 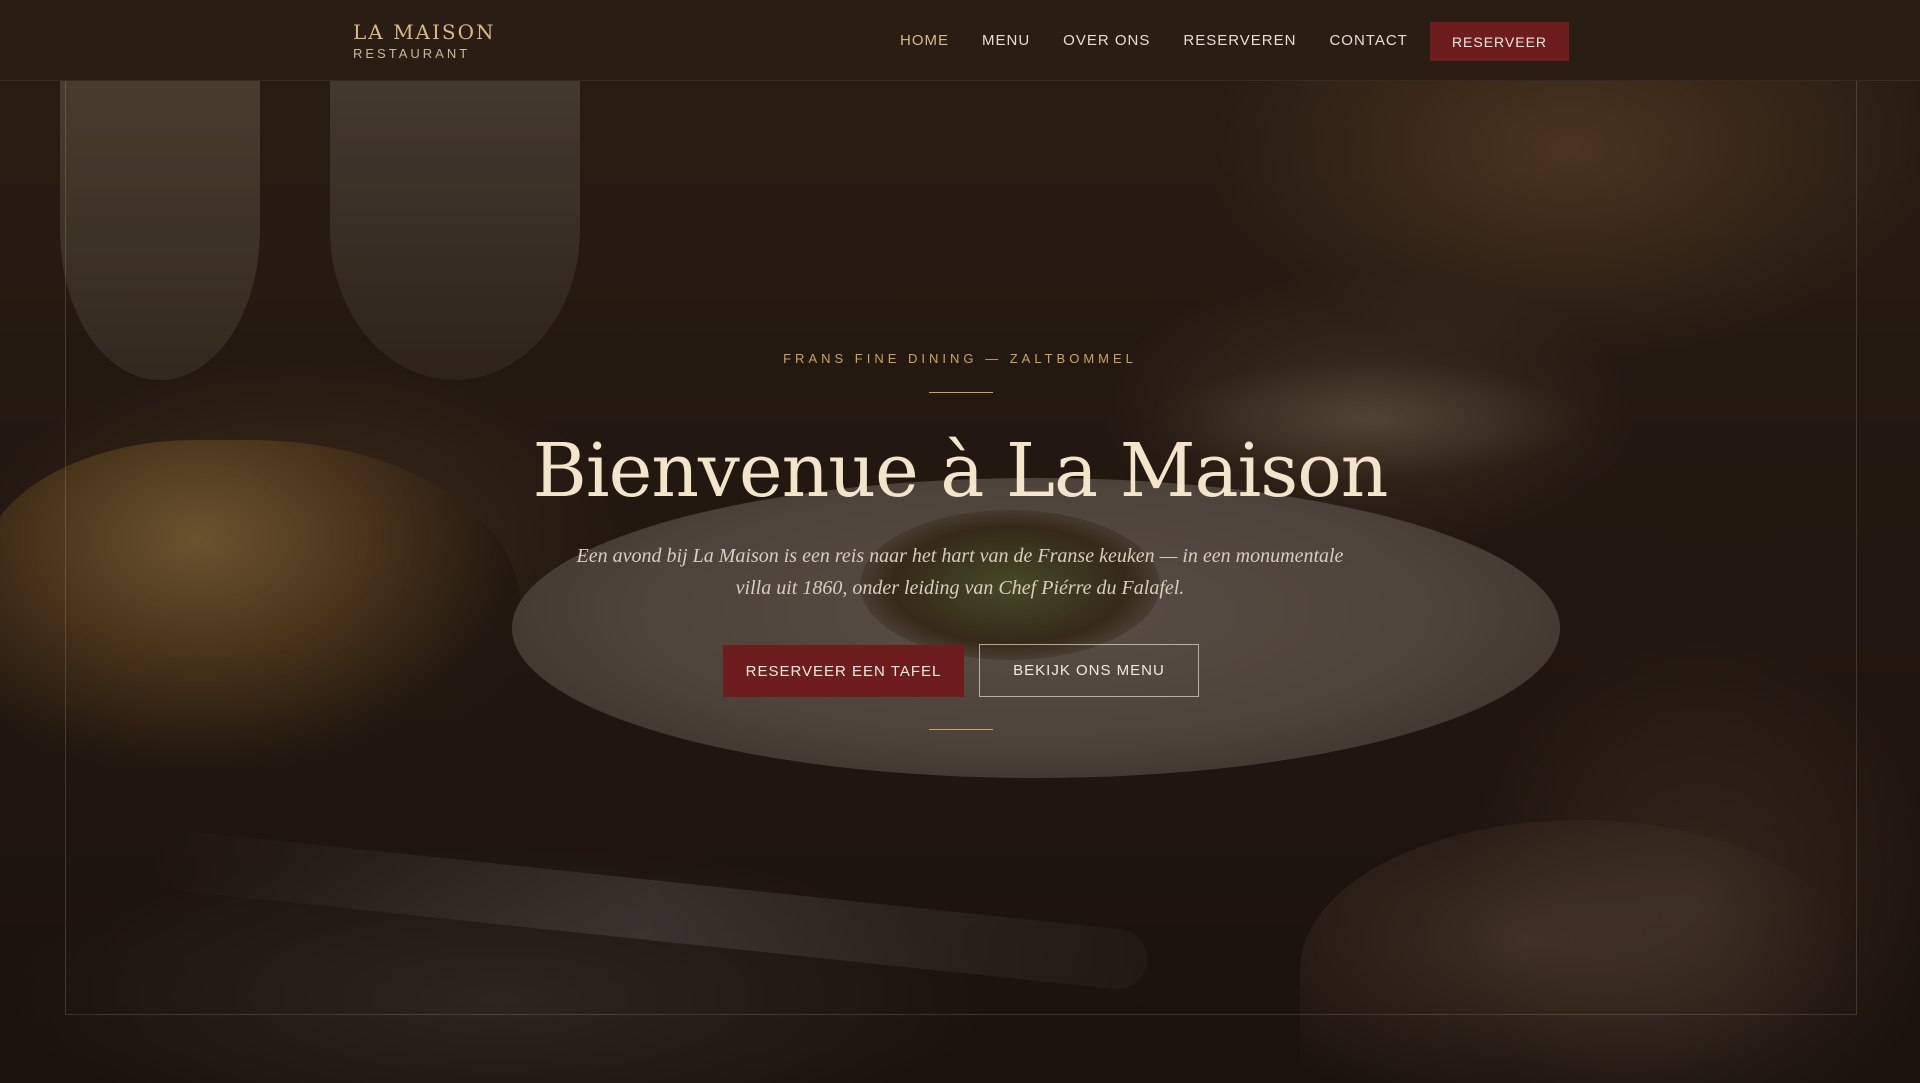 What do you see at coordinates (960, 358) in the screenshot?
I see `hero-eyebrow: FRANS FINE DINING — ZALTBOMMEL` at bounding box center [960, 358].